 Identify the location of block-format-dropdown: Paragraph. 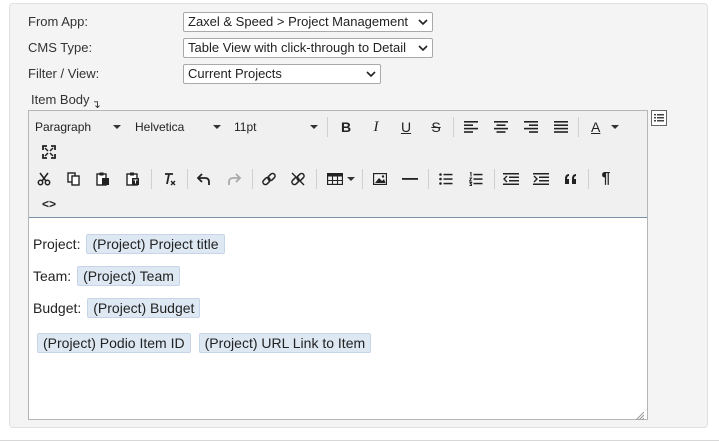
(79, 127).